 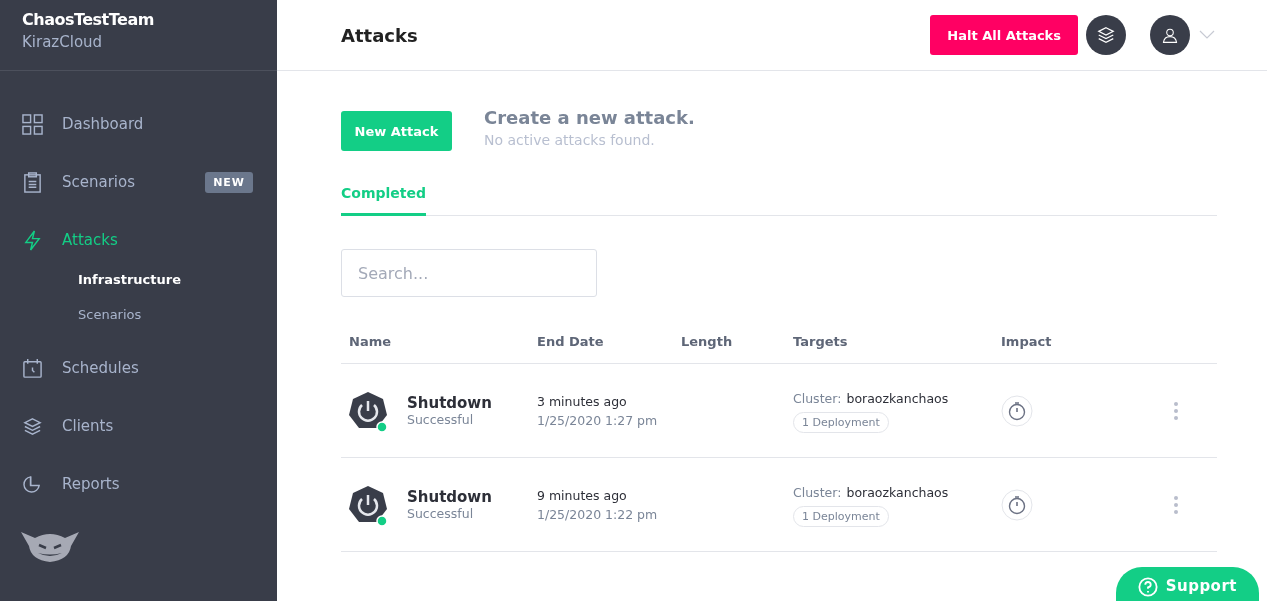 What do you see at coordinates (707, 341) in the screenshot?
I see `column-header: Length` at bounding box center [707, 341].